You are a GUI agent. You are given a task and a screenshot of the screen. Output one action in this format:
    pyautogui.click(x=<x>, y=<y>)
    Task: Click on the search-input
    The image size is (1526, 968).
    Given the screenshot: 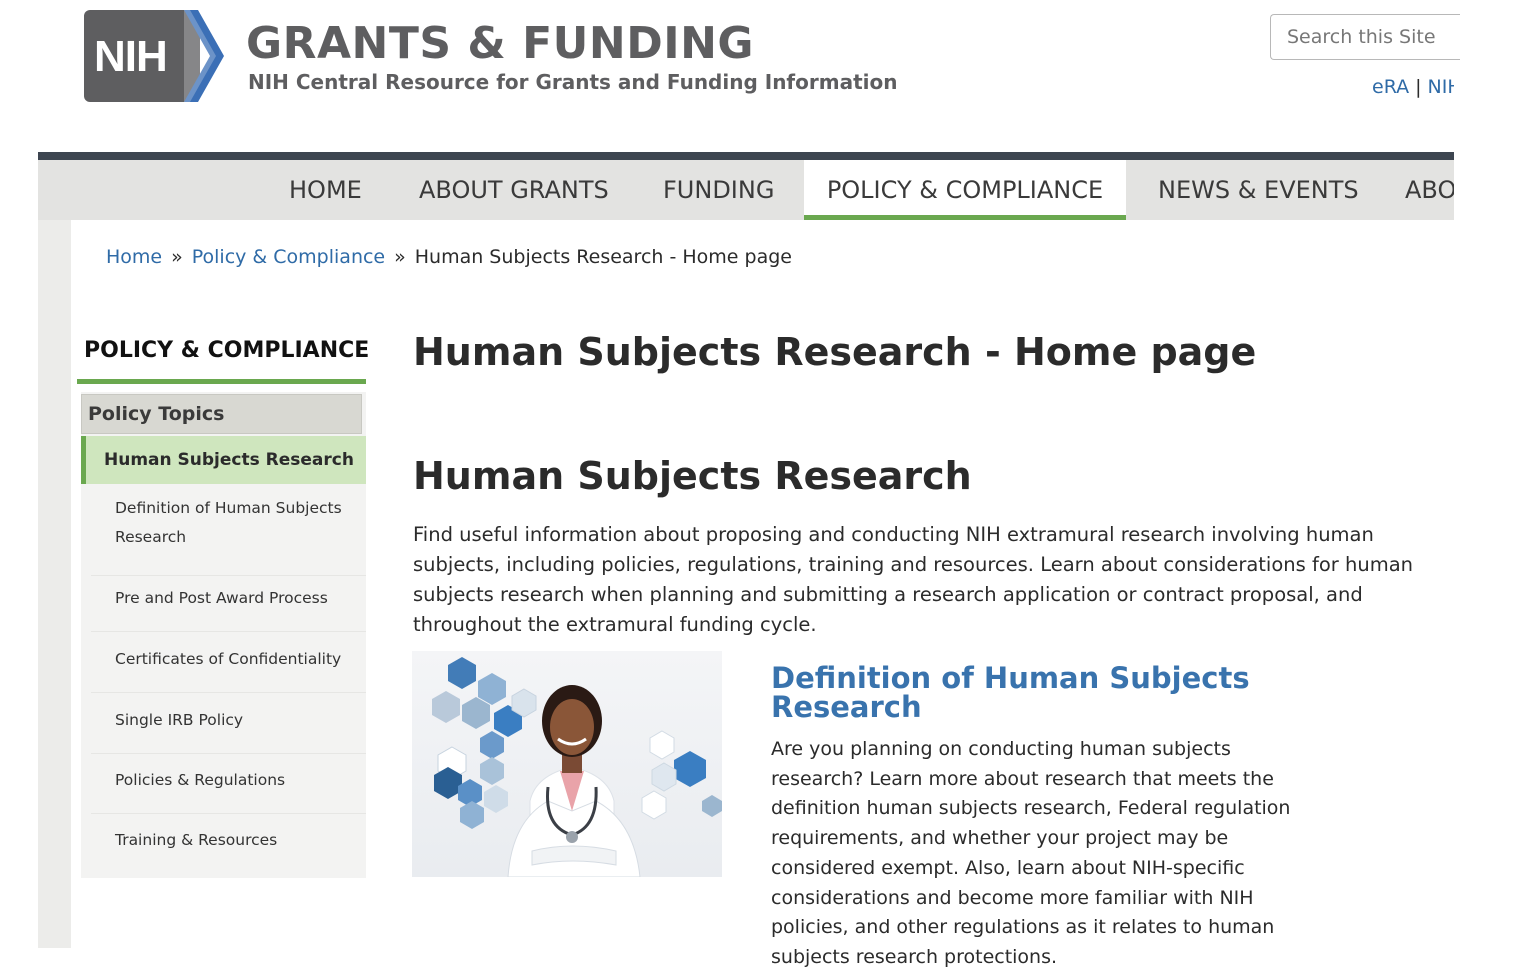 What is the action you would take?
    pyautogui.click(x=1365, y=37)
    